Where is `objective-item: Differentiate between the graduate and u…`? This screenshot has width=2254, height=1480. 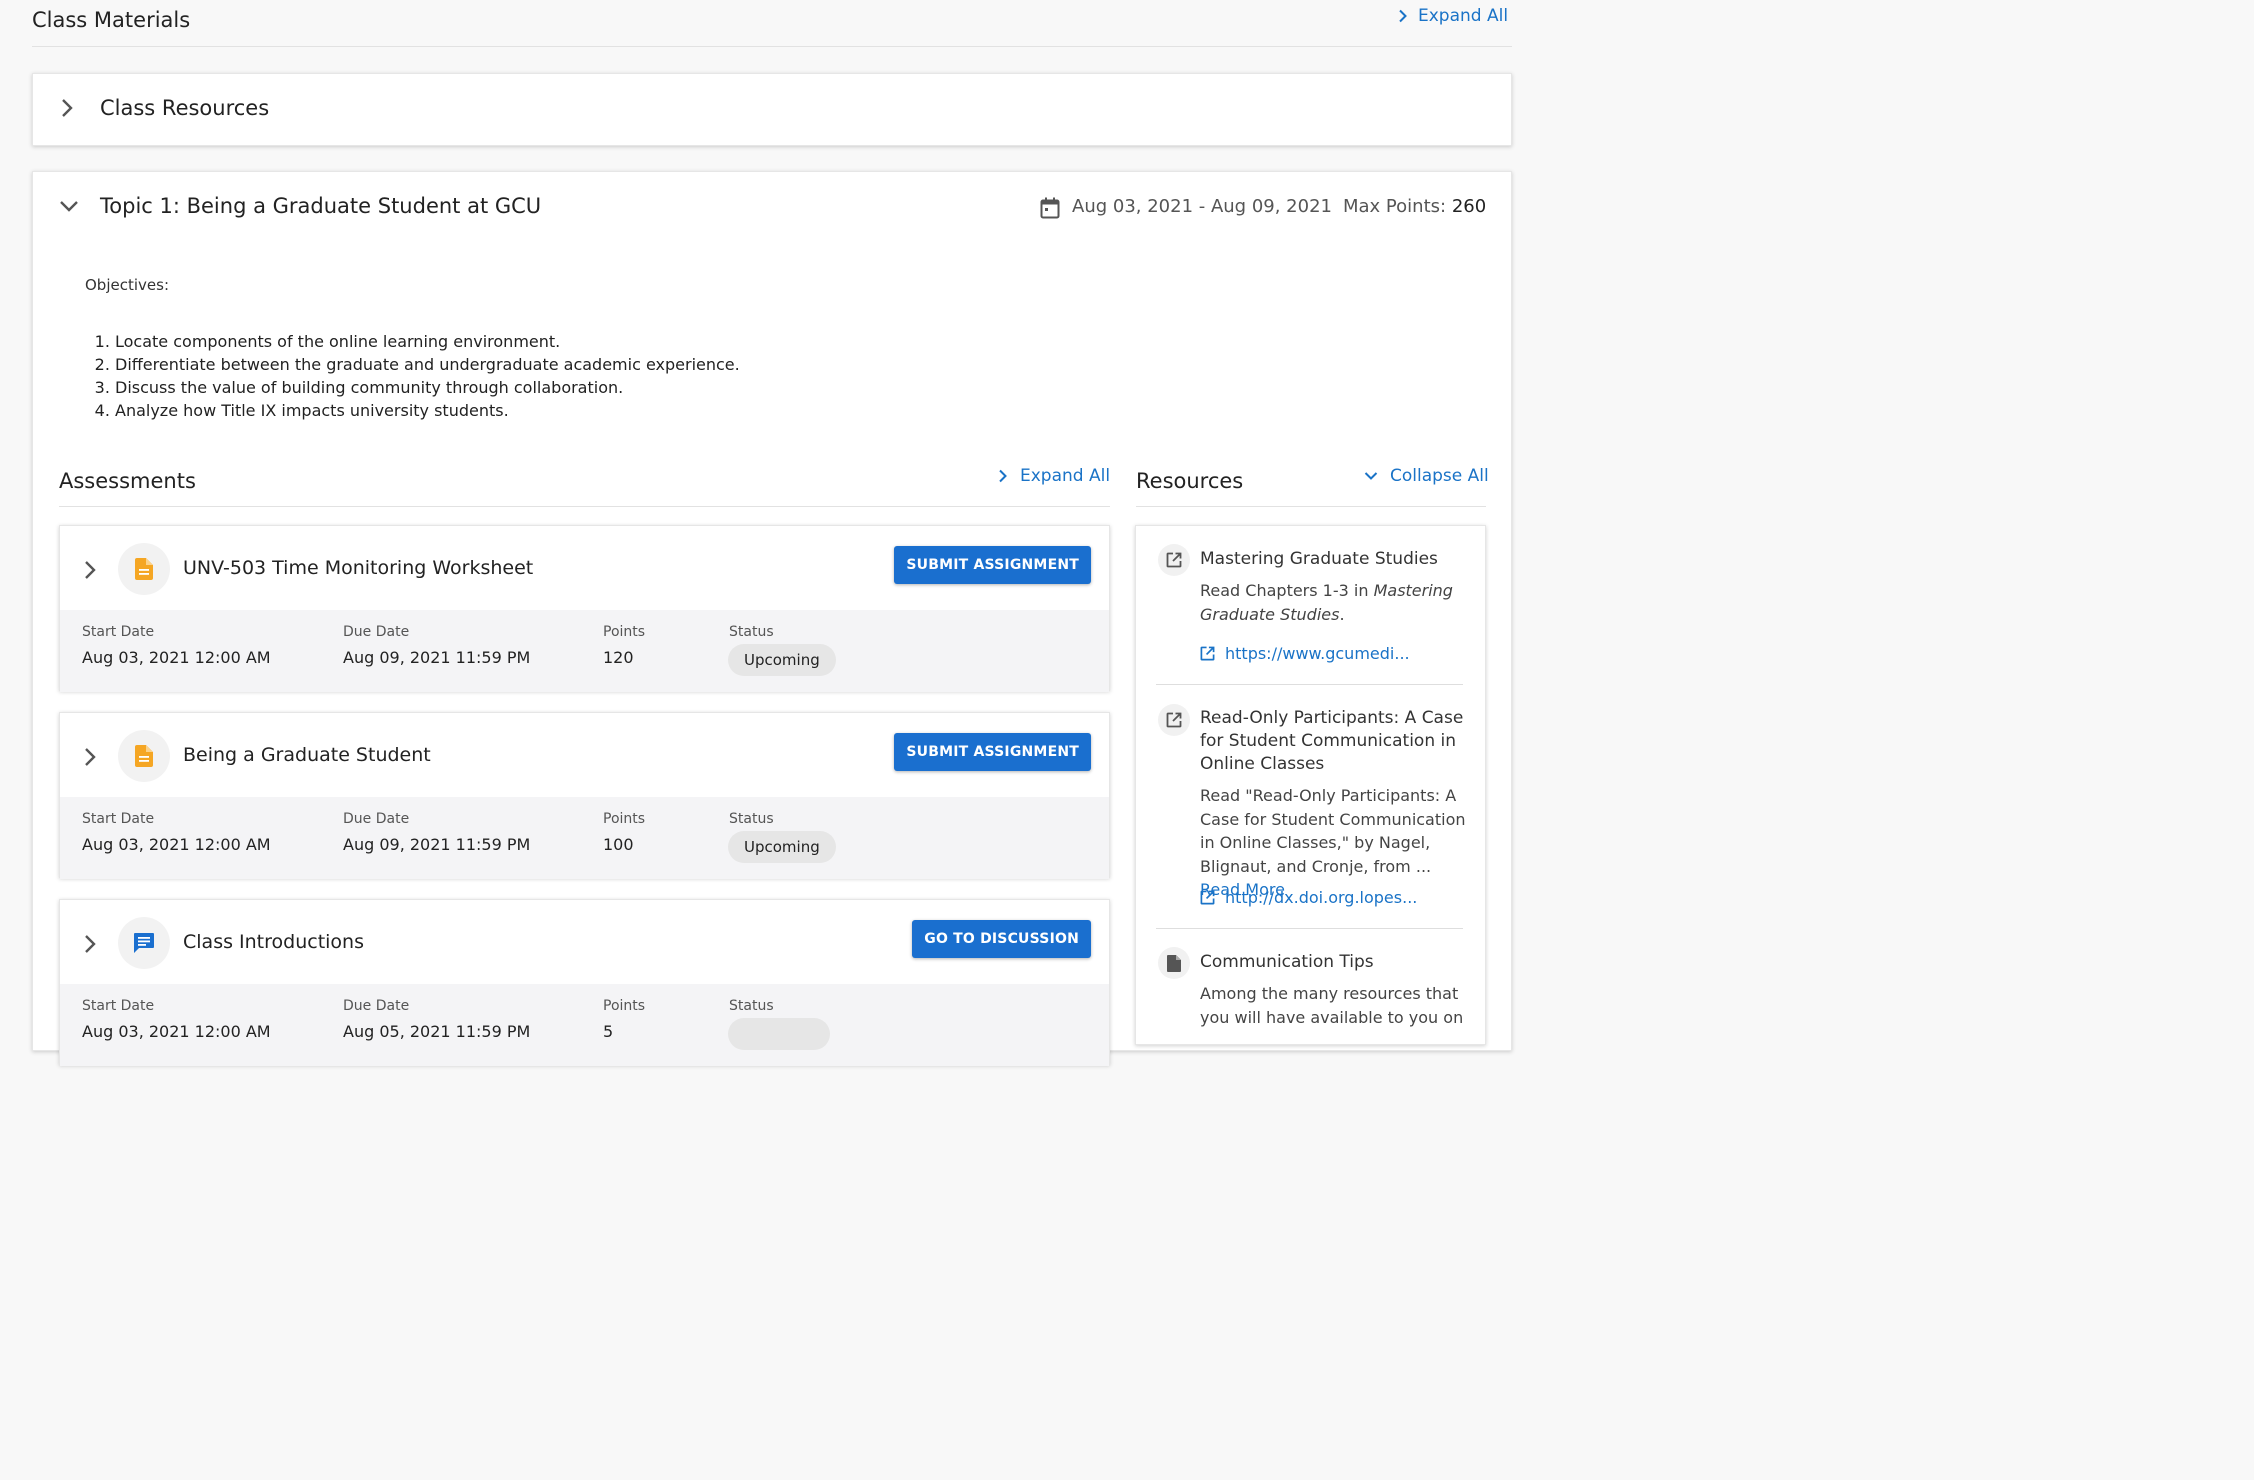
objective-item: Differentiate between the graduate and u… is located at coordinates (427, 364).